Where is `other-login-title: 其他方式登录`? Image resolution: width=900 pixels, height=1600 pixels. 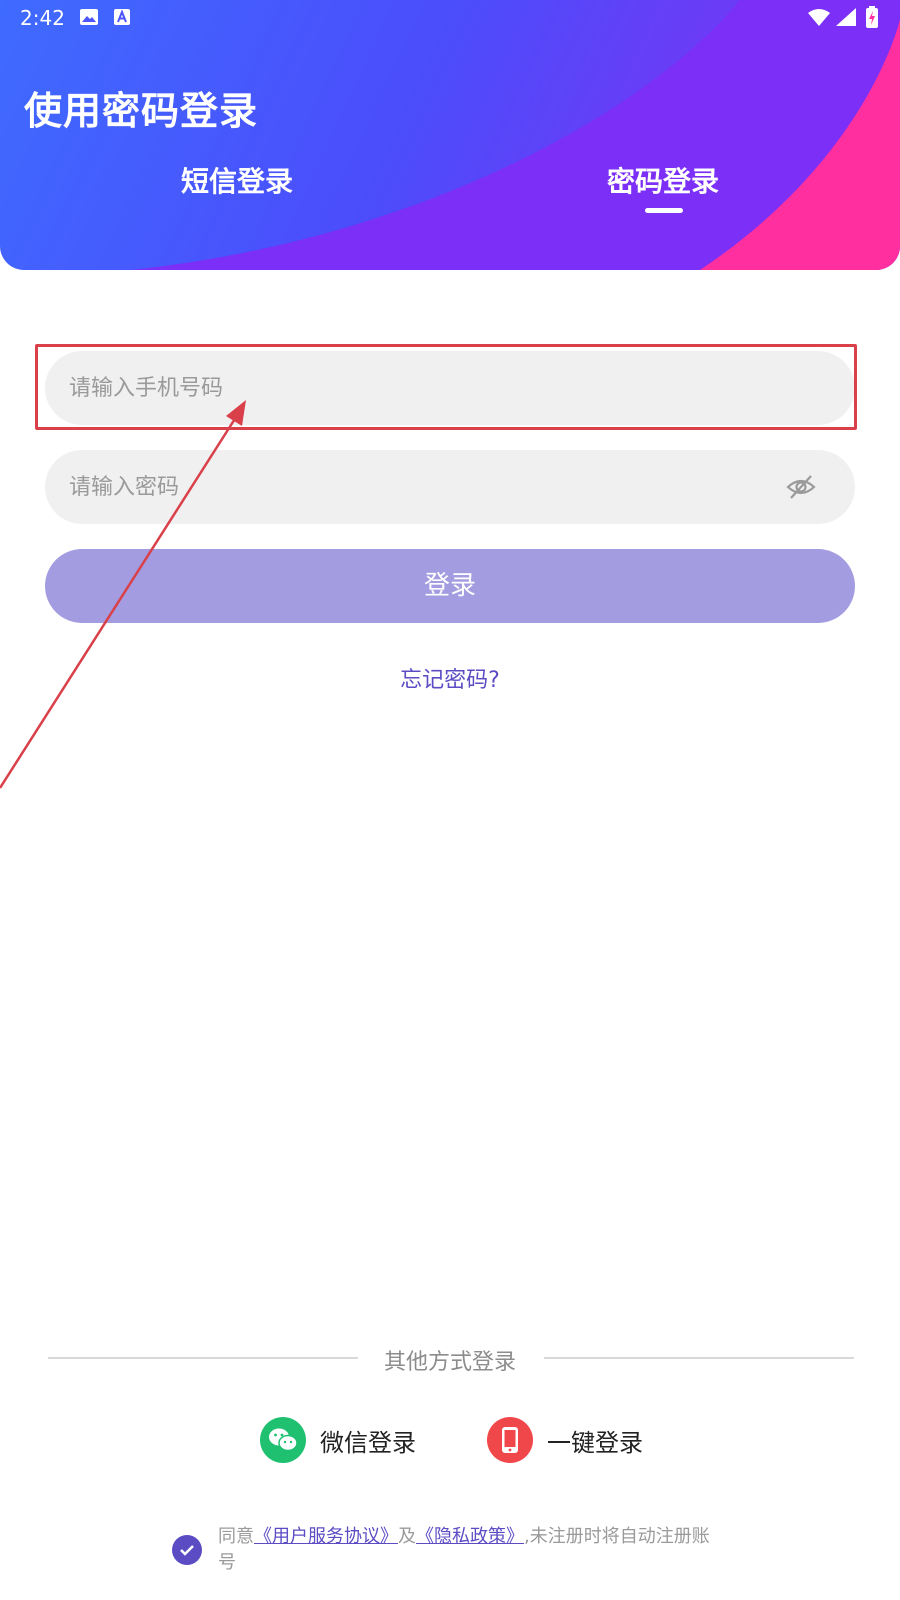 other-login-title: 其他方式登录 is located at coordinates (449, 1362).